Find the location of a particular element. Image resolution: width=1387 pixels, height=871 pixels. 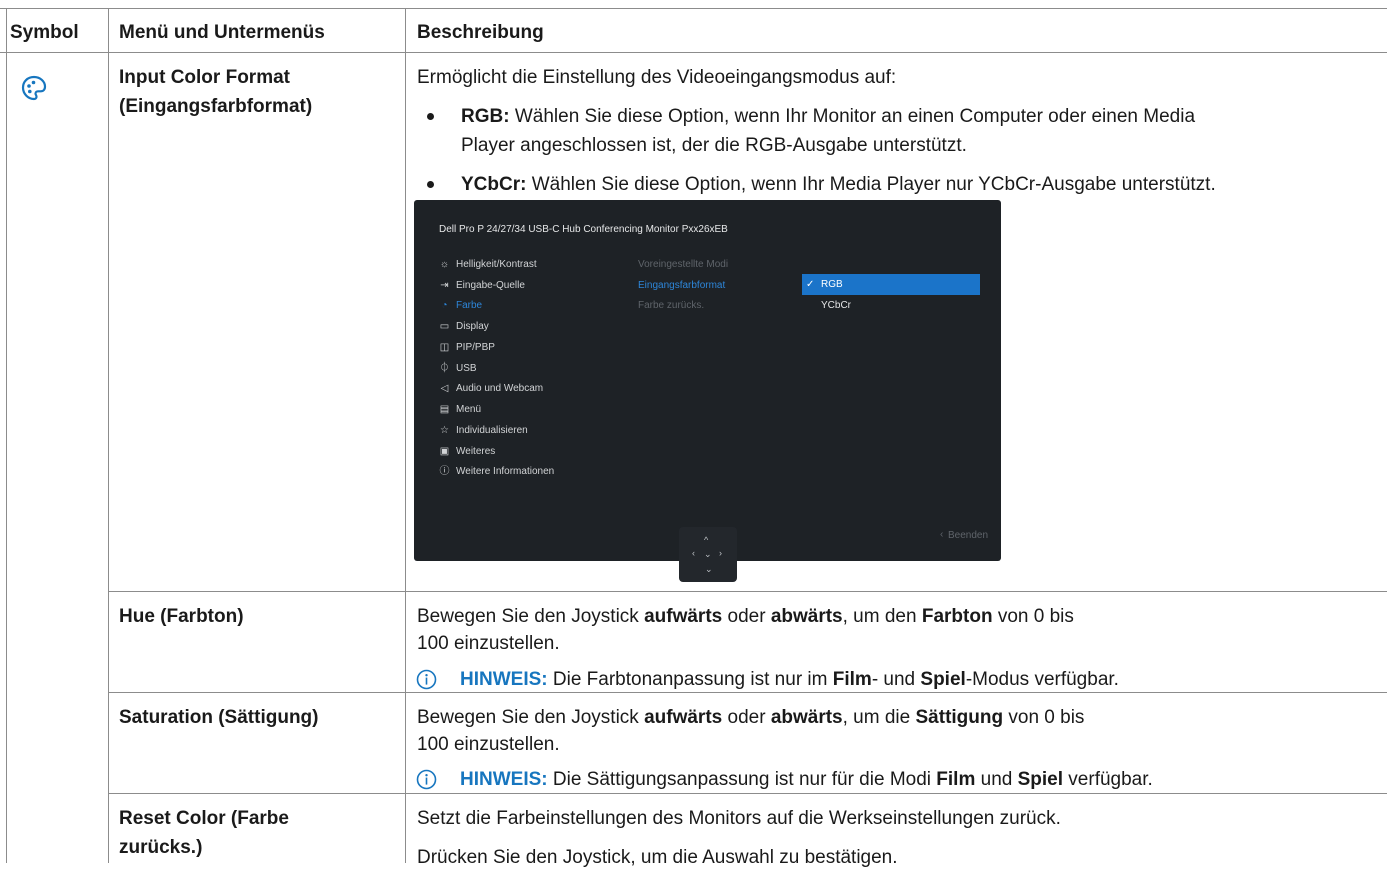

table-top-border is located at coordinates (693, 8).